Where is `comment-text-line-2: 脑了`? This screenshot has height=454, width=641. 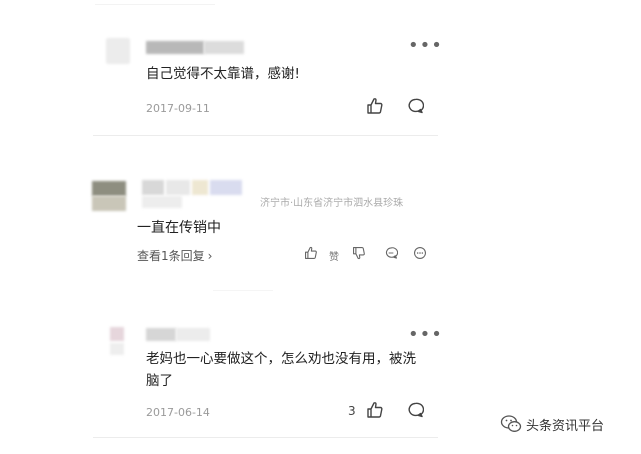
comment-text-line-2: 脑了 is located at coordinates (159, 381).